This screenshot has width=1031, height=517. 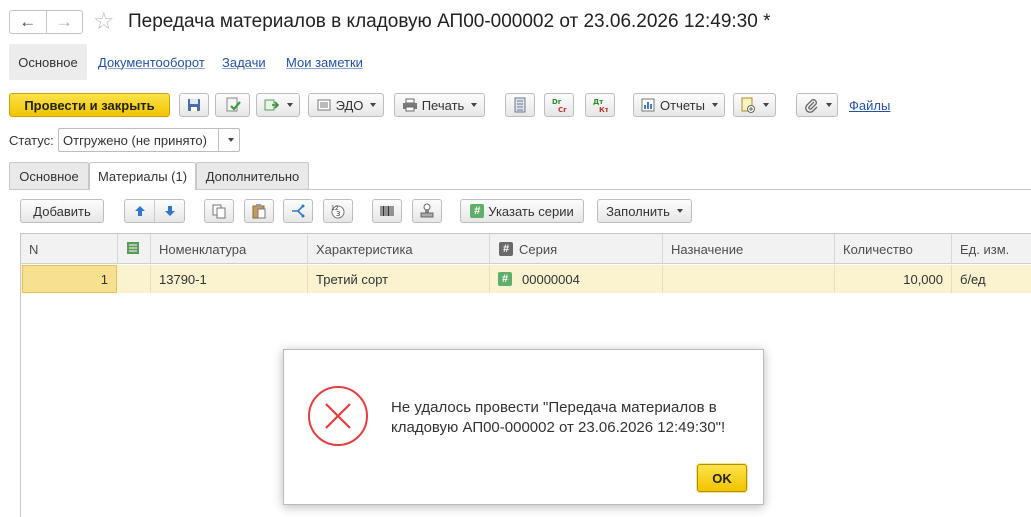 What do you see at coordinates (748, 105) in the screenshot?
I see `document-add-icon` at bounding box center [748, 105].